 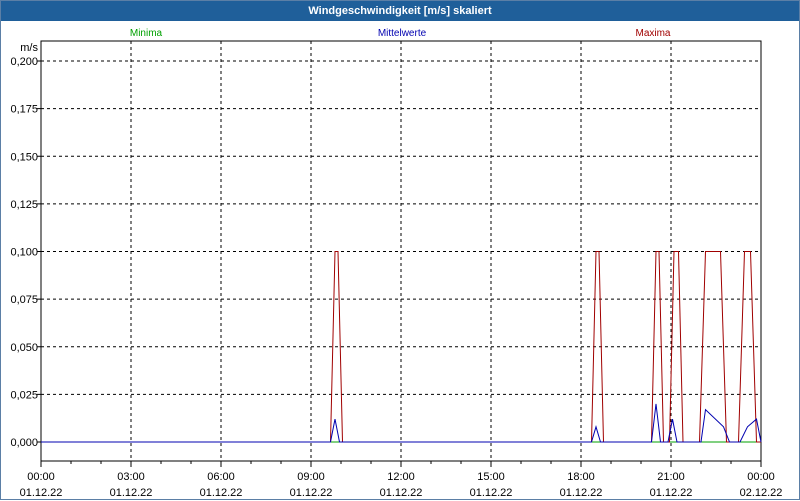 I want to click on x-tick-label-date: 02.12.22, so click(x=761, y=493).